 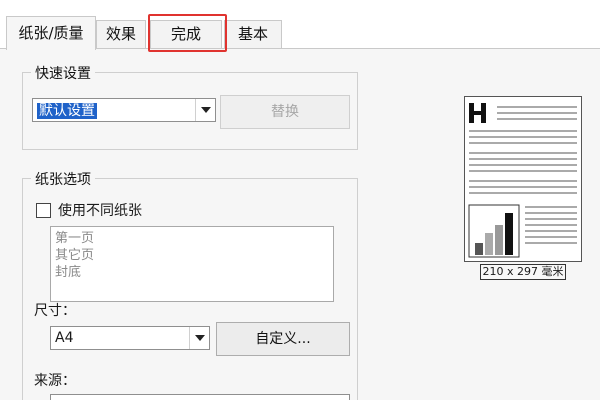 I want to click on list-item: 封底, so click(x=192, y=272).